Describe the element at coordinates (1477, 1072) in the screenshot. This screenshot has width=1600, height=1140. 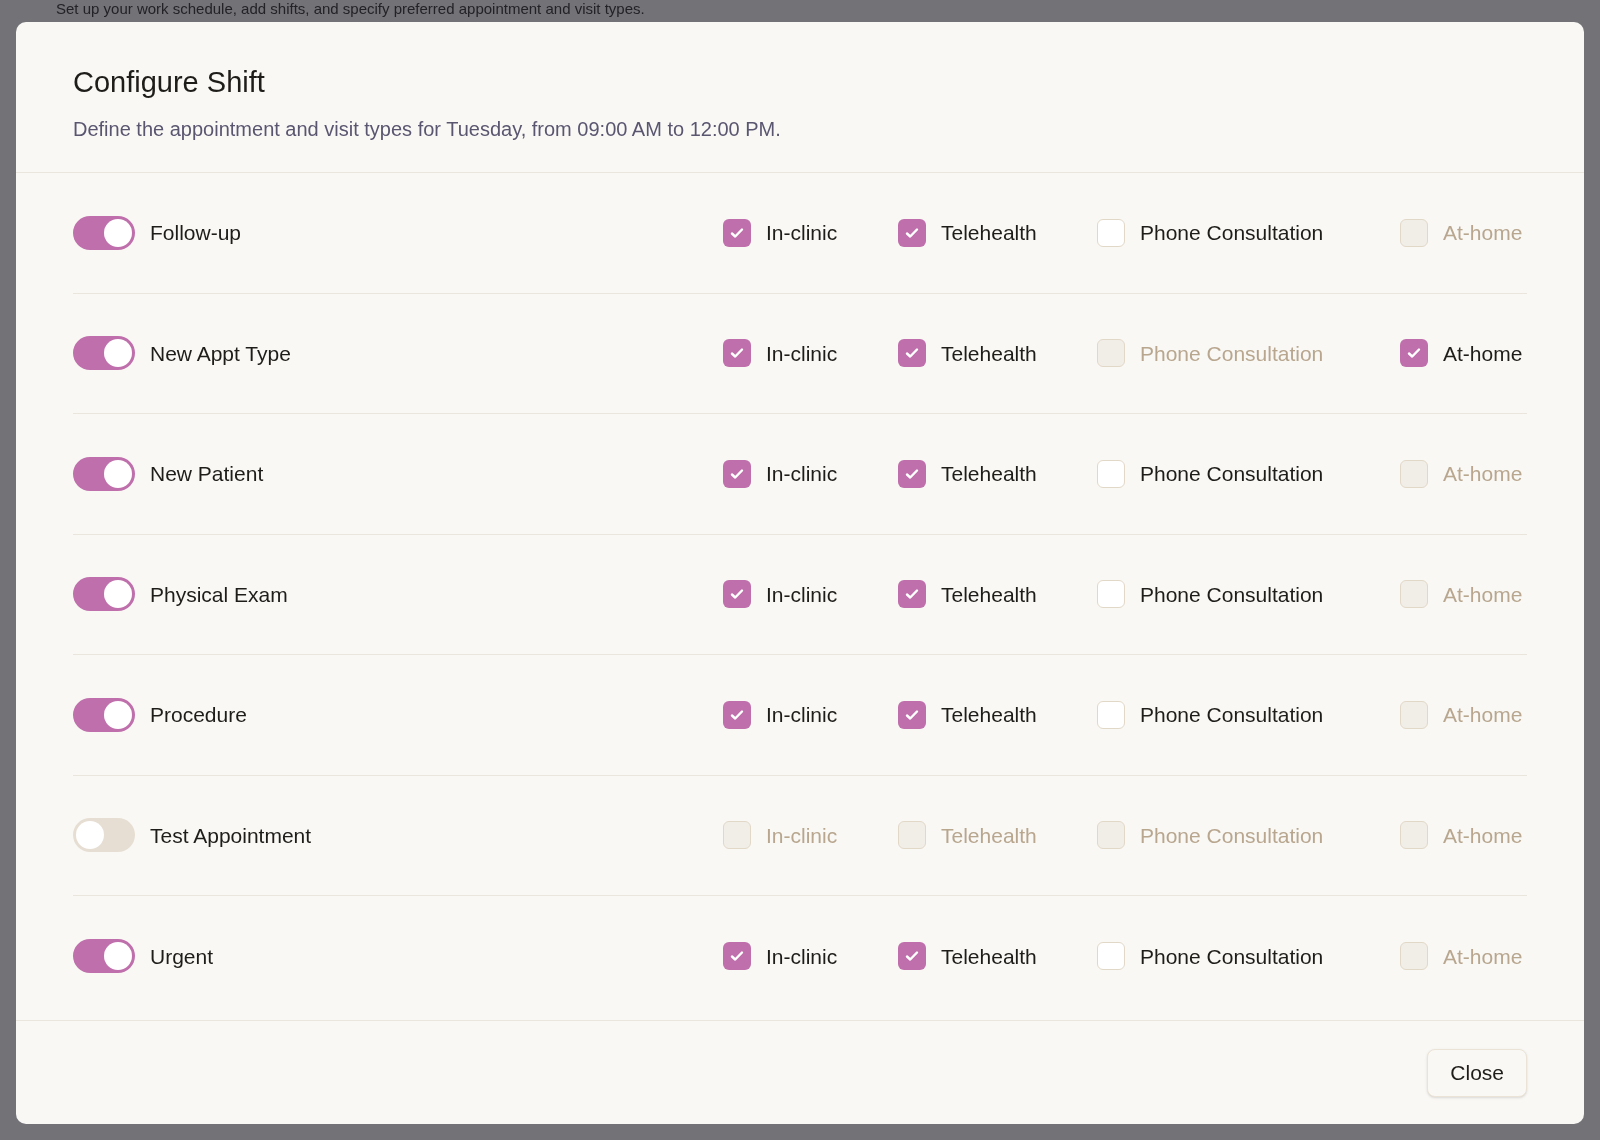
I see `close-button: Close` at that location.